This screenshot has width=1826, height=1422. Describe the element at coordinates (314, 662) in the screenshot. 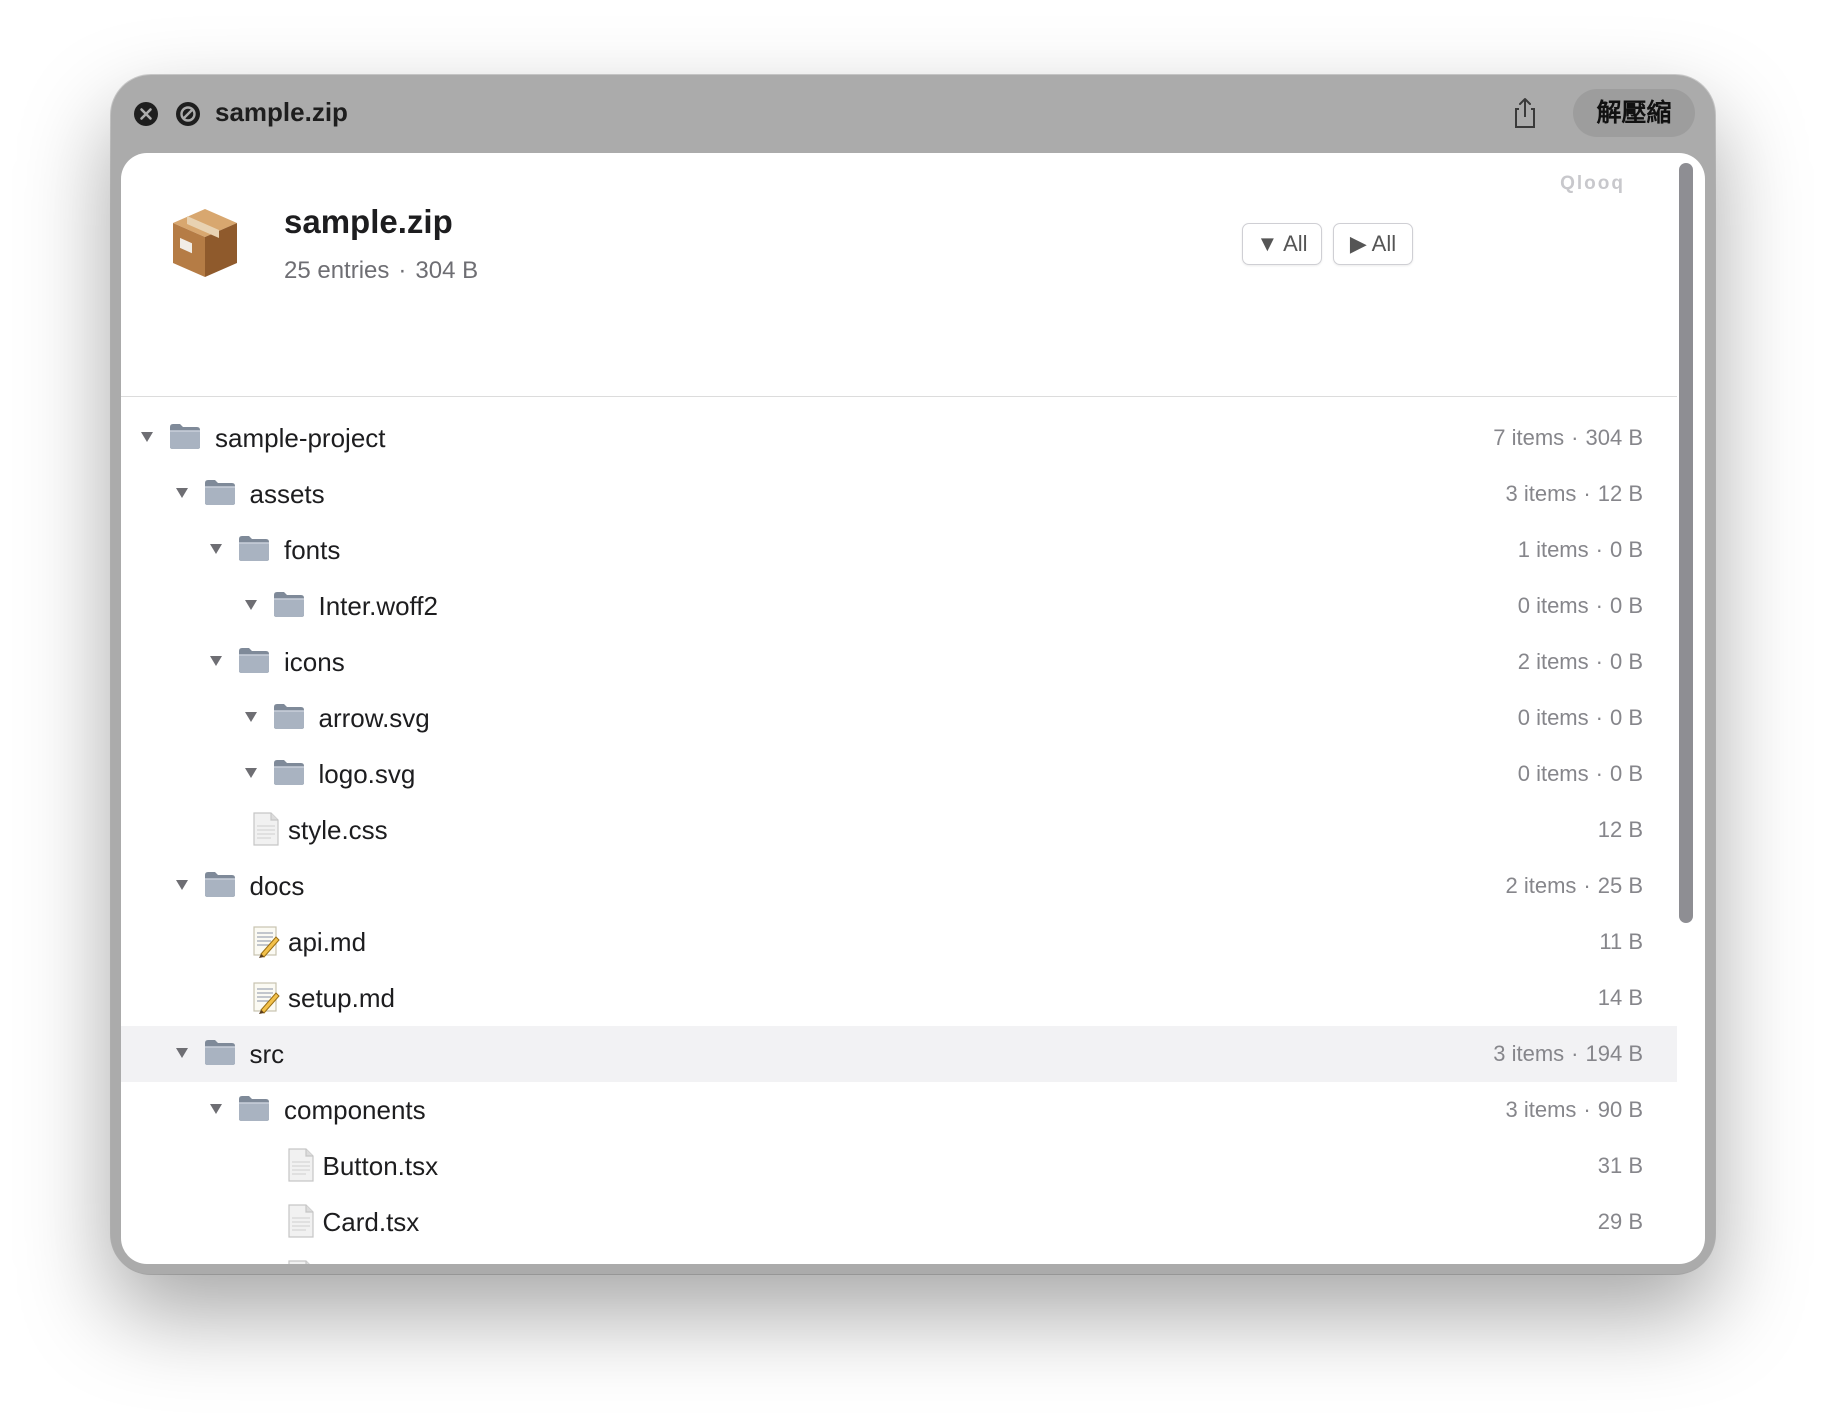

I see `entry-name: icons` at that location.